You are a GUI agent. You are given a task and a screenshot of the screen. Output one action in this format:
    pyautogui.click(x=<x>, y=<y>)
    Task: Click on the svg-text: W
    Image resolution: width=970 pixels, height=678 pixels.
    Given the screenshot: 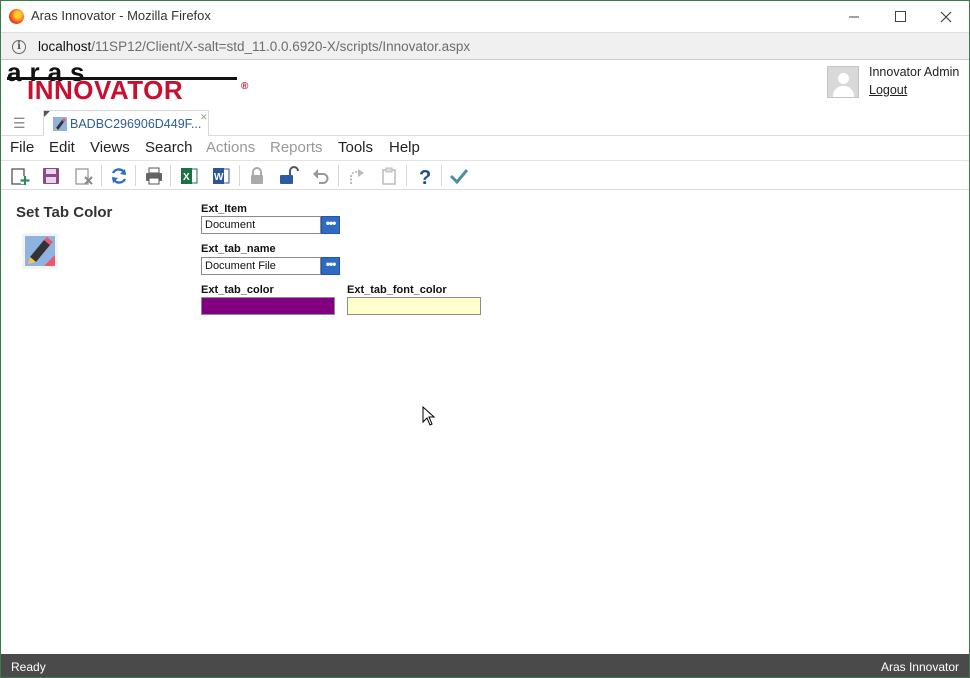 What is the action you would take?
    pyautogui.click(x=219, y=177)
    